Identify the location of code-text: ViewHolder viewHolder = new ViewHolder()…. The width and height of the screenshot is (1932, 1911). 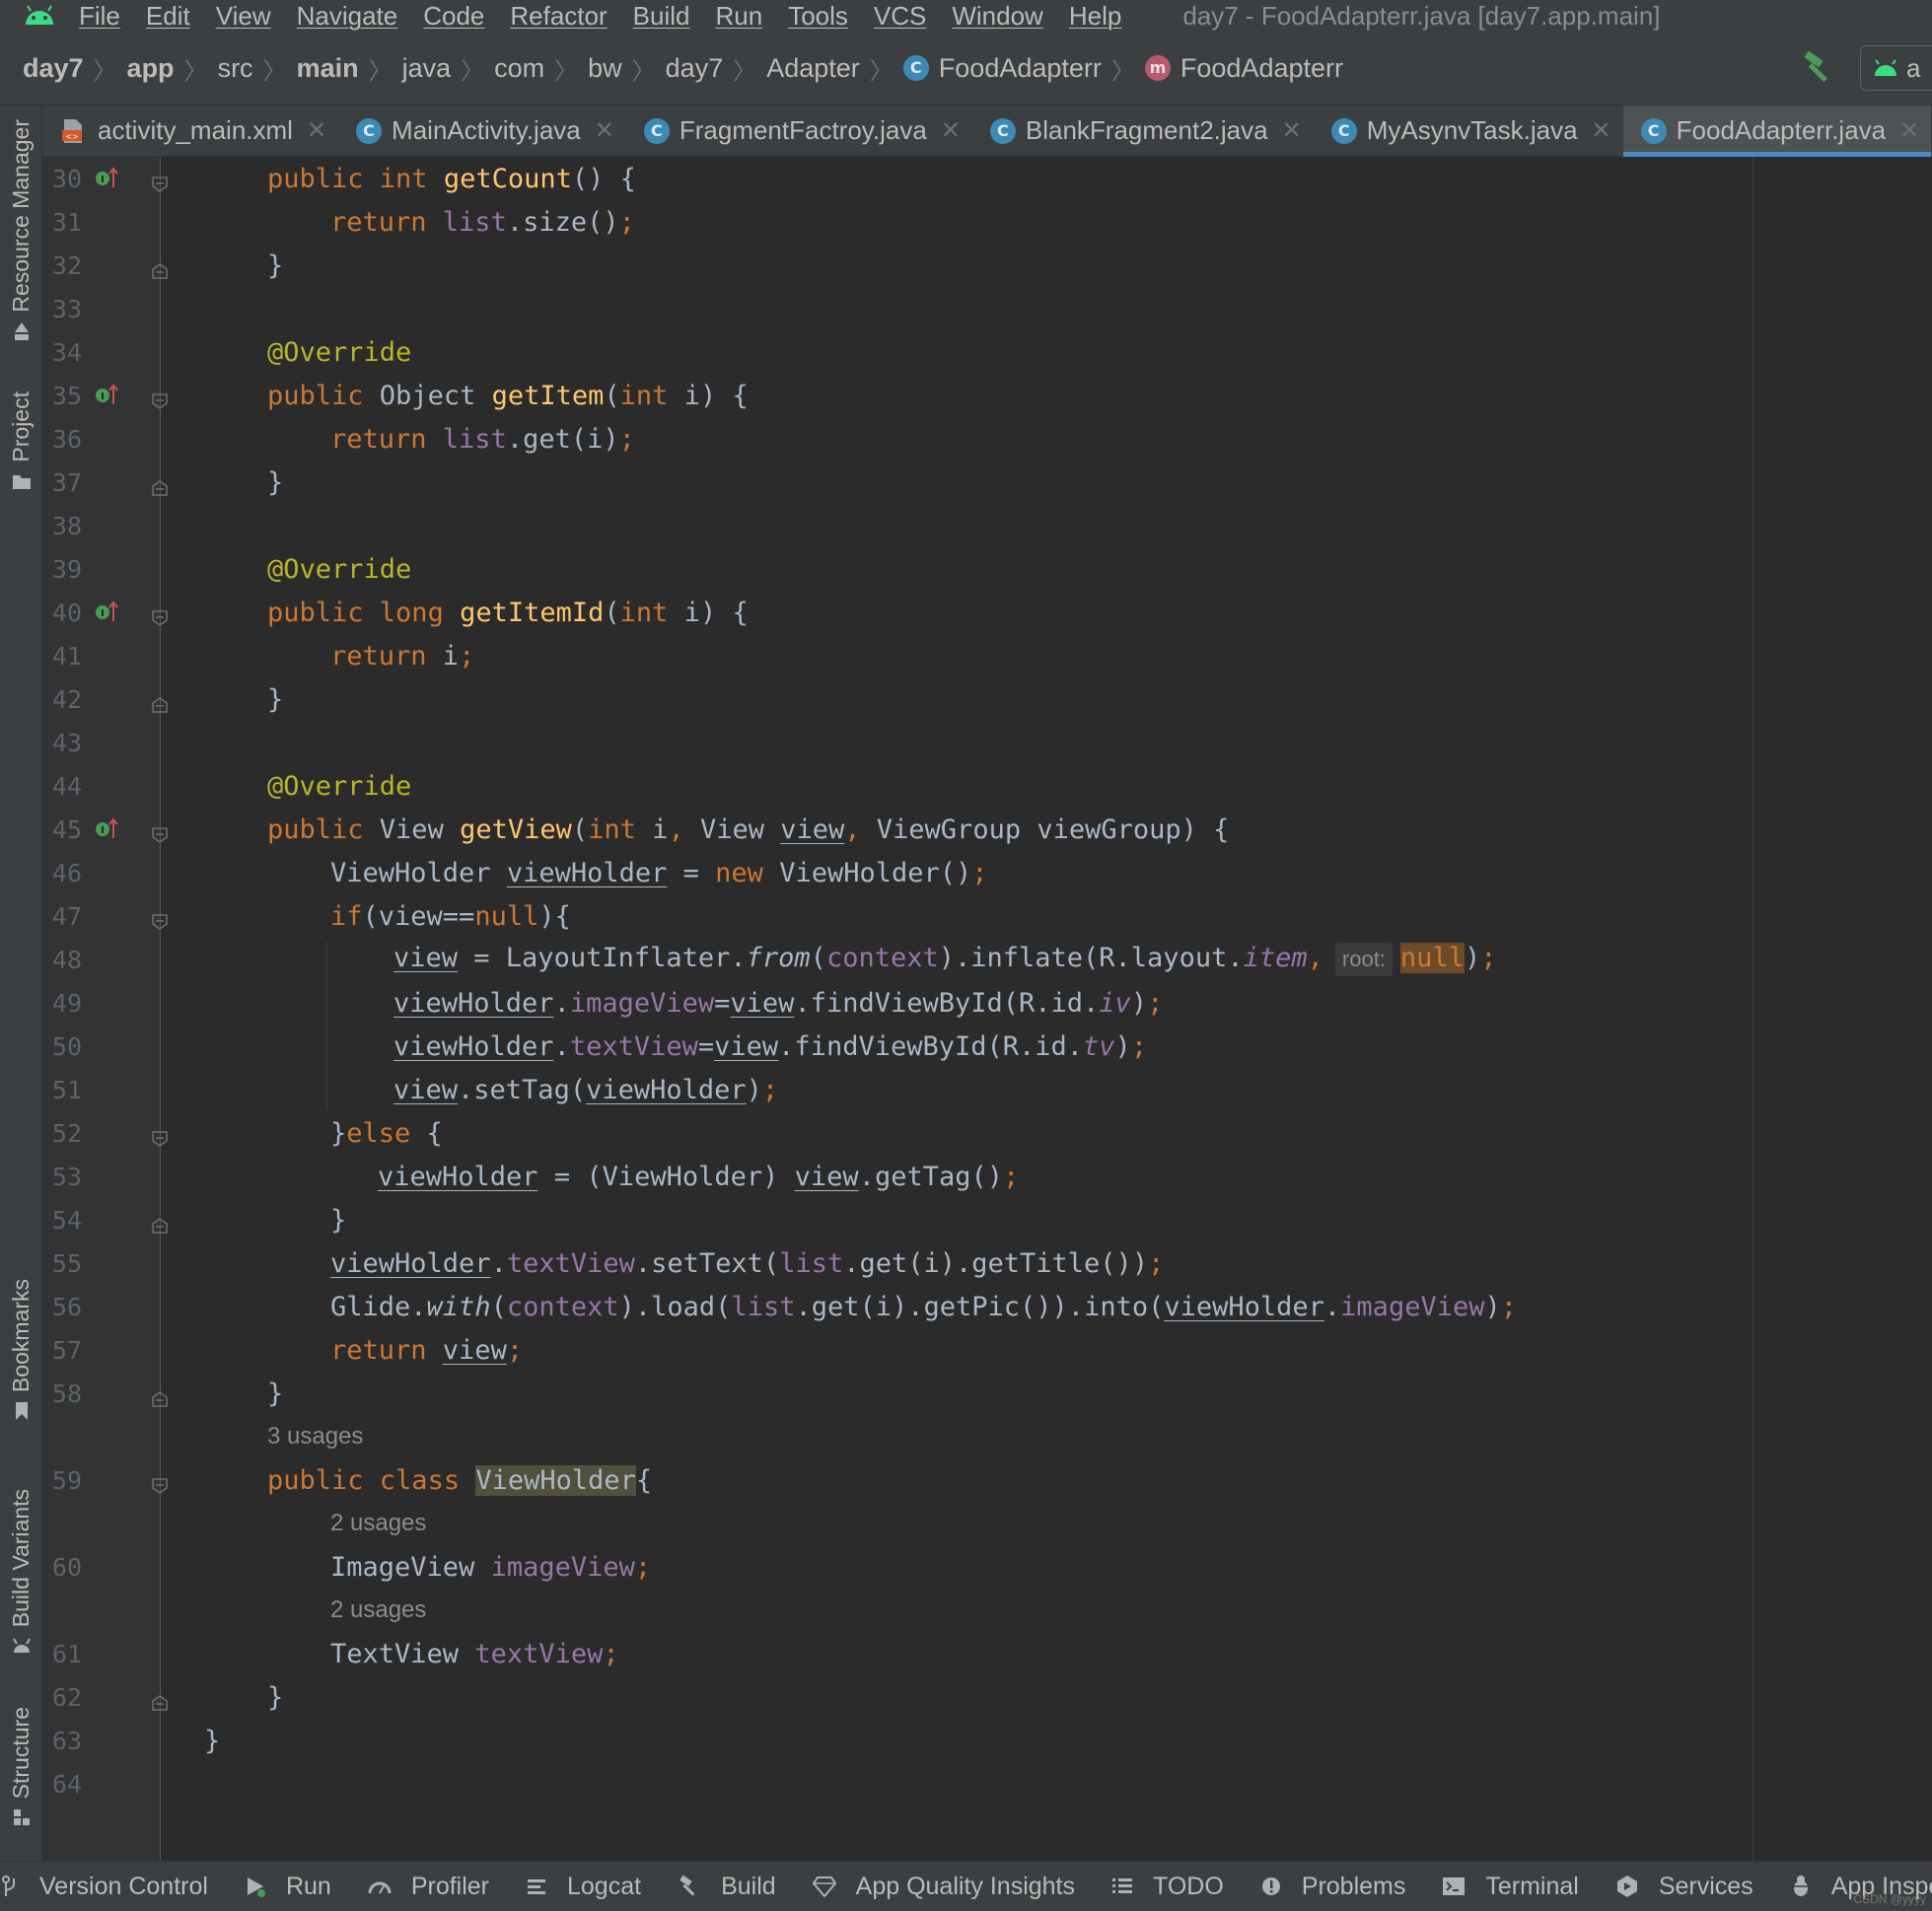
(659, 873).